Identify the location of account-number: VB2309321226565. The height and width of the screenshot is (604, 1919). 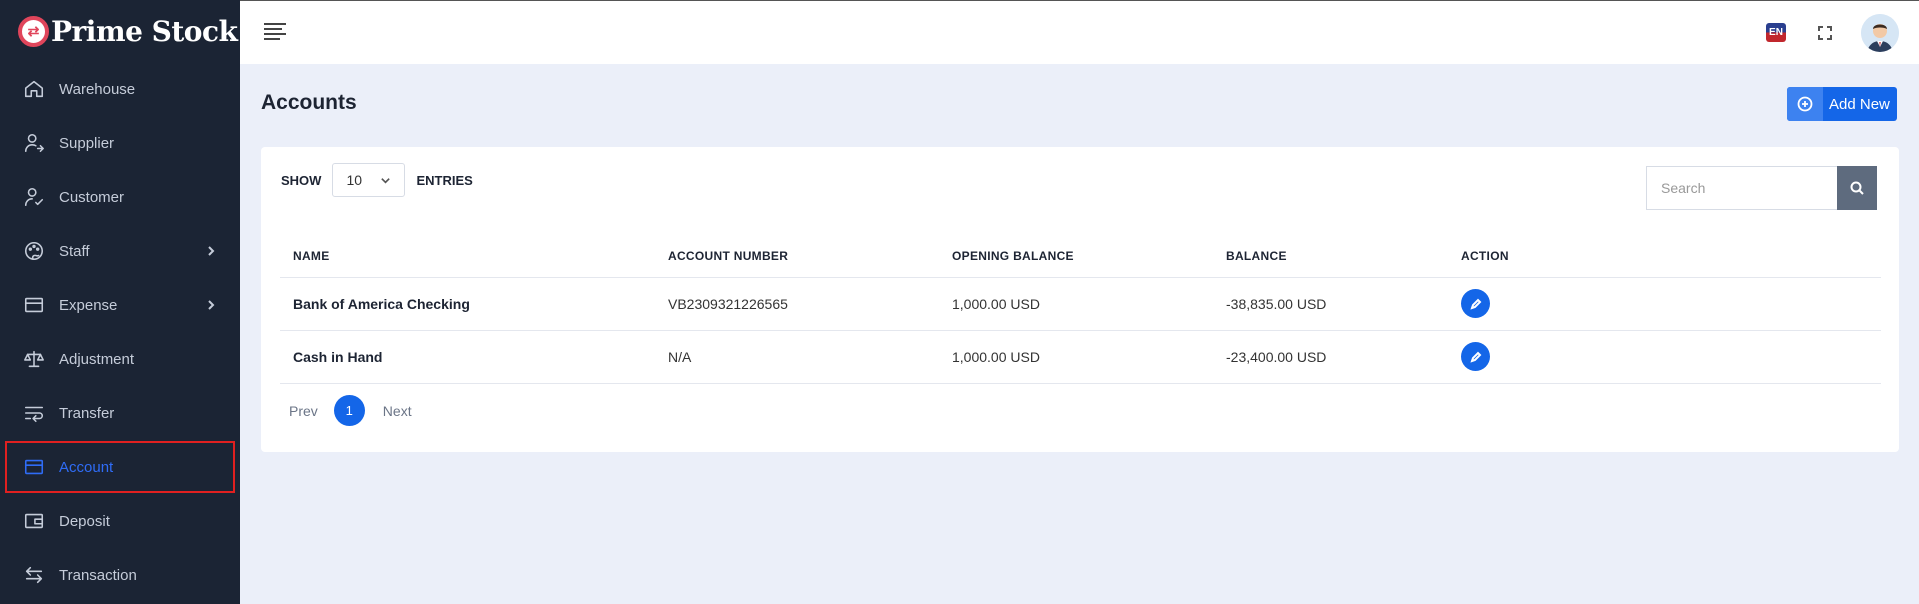
(797, 304).